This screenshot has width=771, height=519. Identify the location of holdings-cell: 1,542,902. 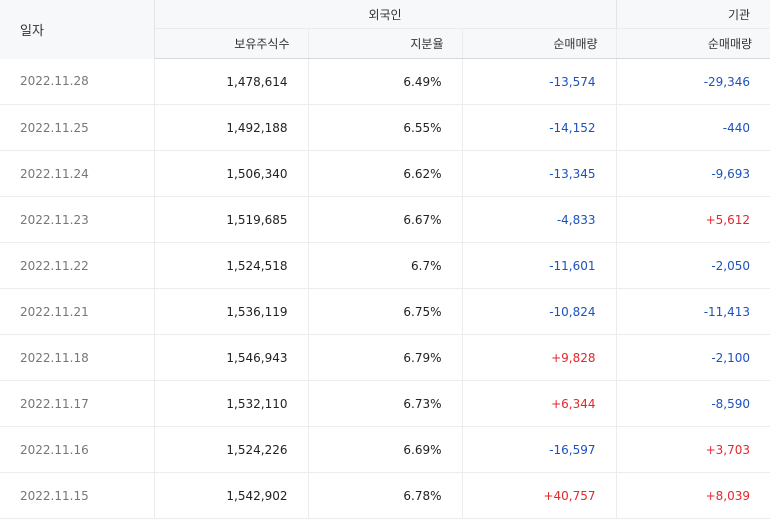
(231, 495).